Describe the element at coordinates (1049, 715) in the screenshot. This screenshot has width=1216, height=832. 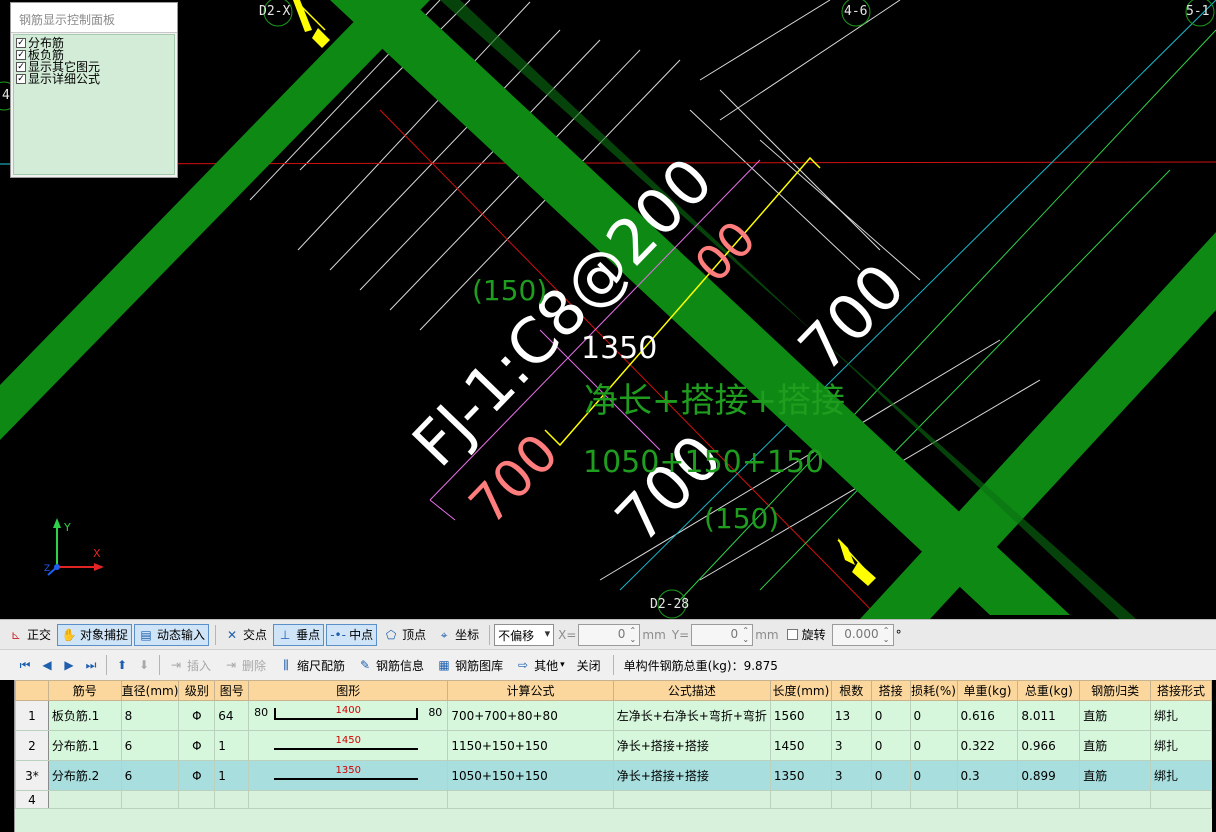
I see `cell-total-weight: 8.011` at that location.